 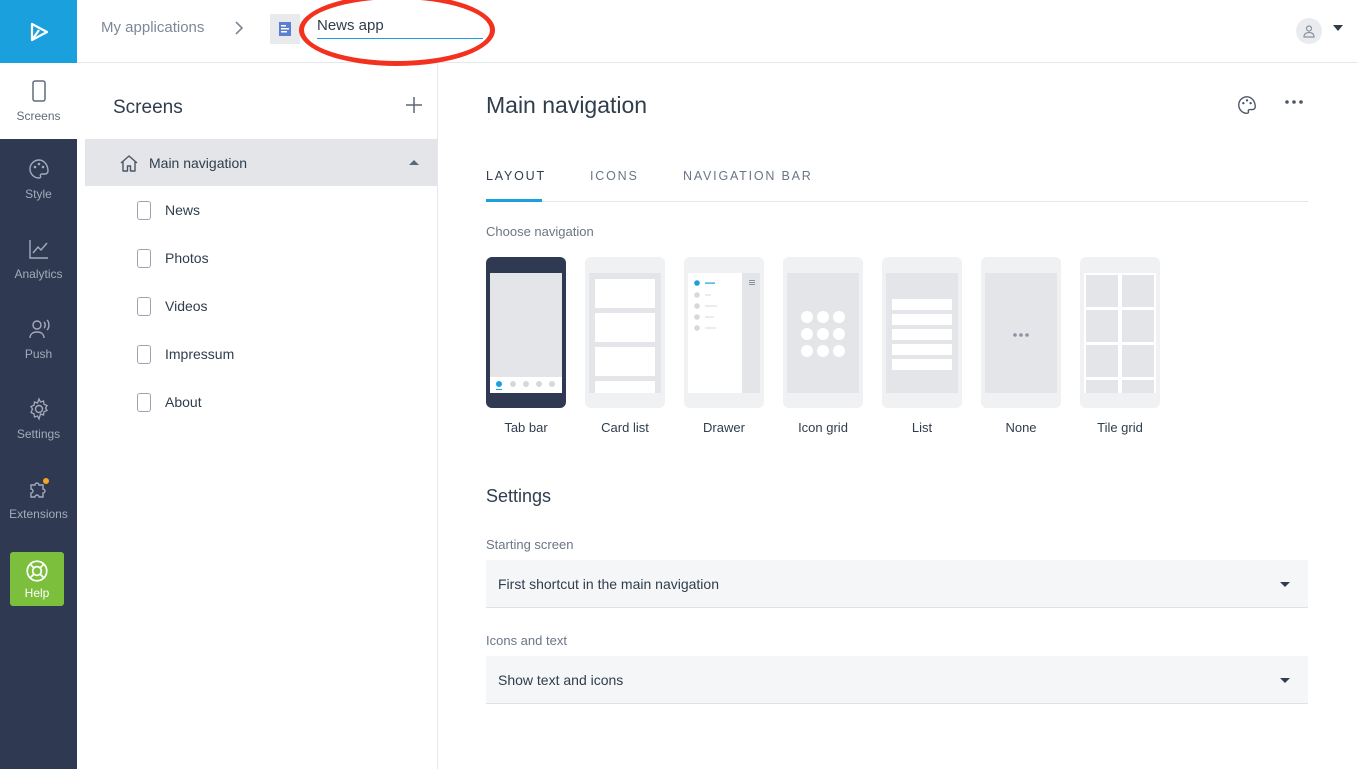 I want to click on tab-navigation-bar: NAVIGATION BAR, so click(x=748, y=176).